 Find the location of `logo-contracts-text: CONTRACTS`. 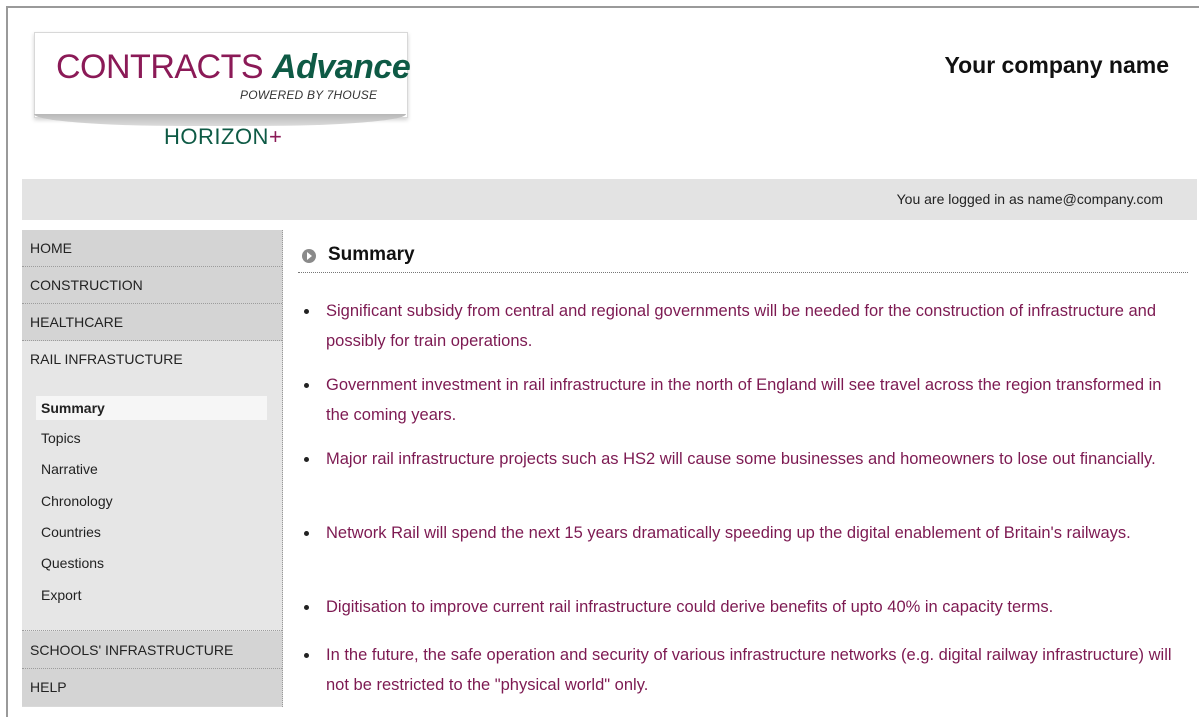

logo-contracts-text: CONTRACTS is located at coordinates (160, 67).